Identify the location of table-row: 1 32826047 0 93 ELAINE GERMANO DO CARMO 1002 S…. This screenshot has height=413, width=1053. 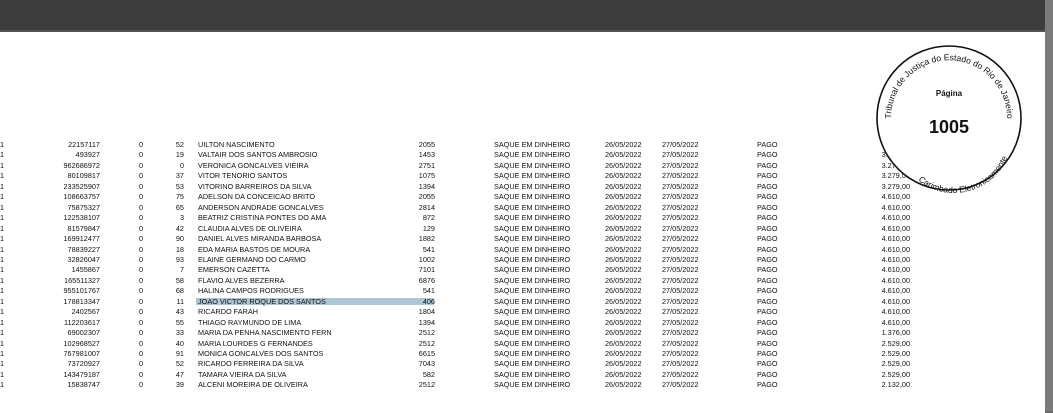
(500, 260).